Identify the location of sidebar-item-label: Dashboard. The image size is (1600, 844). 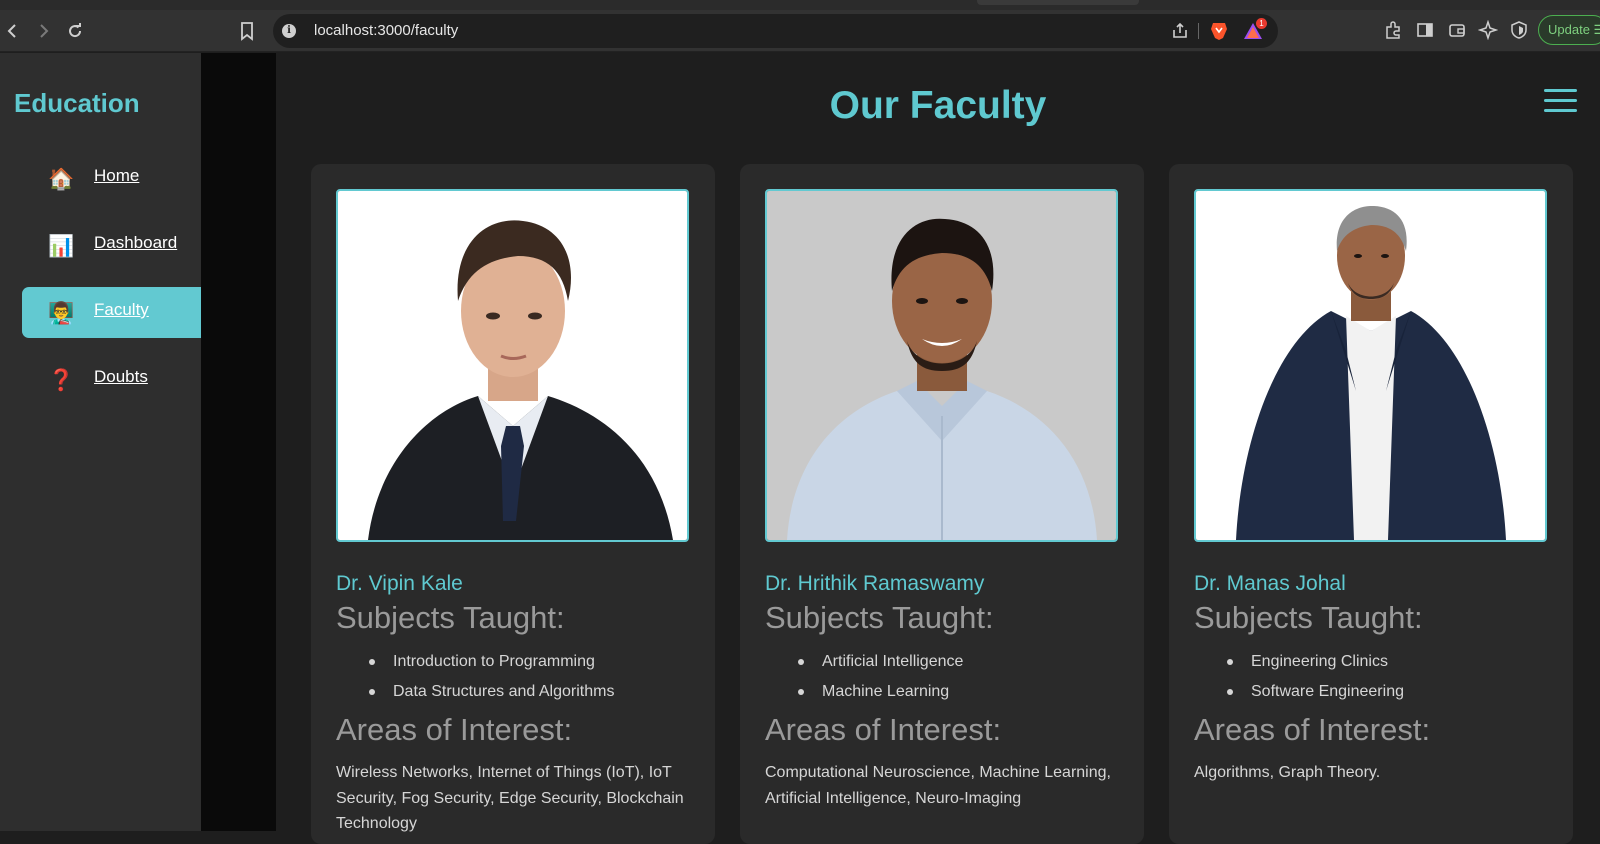
(135, 243).